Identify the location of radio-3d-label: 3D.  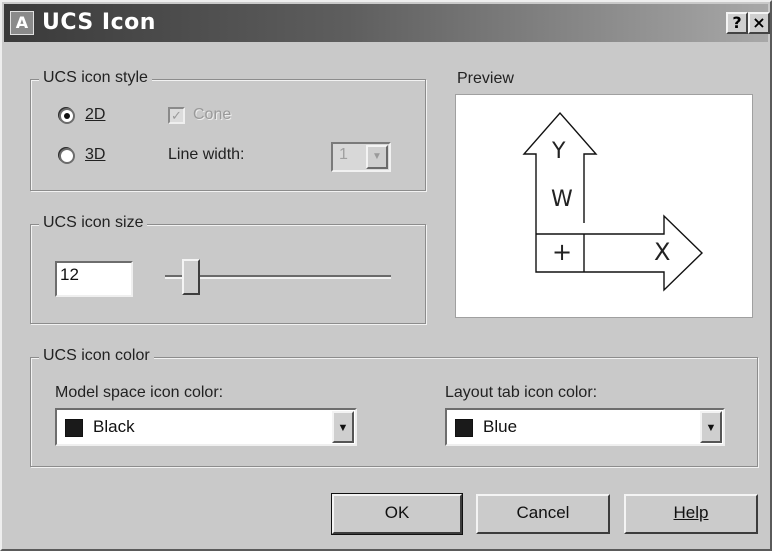
(95, 155).